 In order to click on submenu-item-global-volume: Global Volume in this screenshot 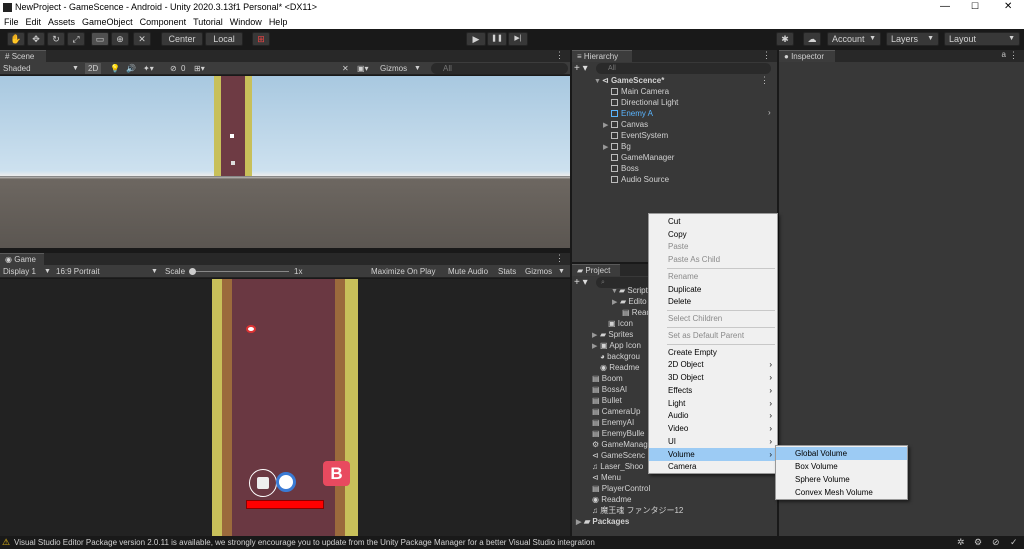, I will do `click(841, 453)`.